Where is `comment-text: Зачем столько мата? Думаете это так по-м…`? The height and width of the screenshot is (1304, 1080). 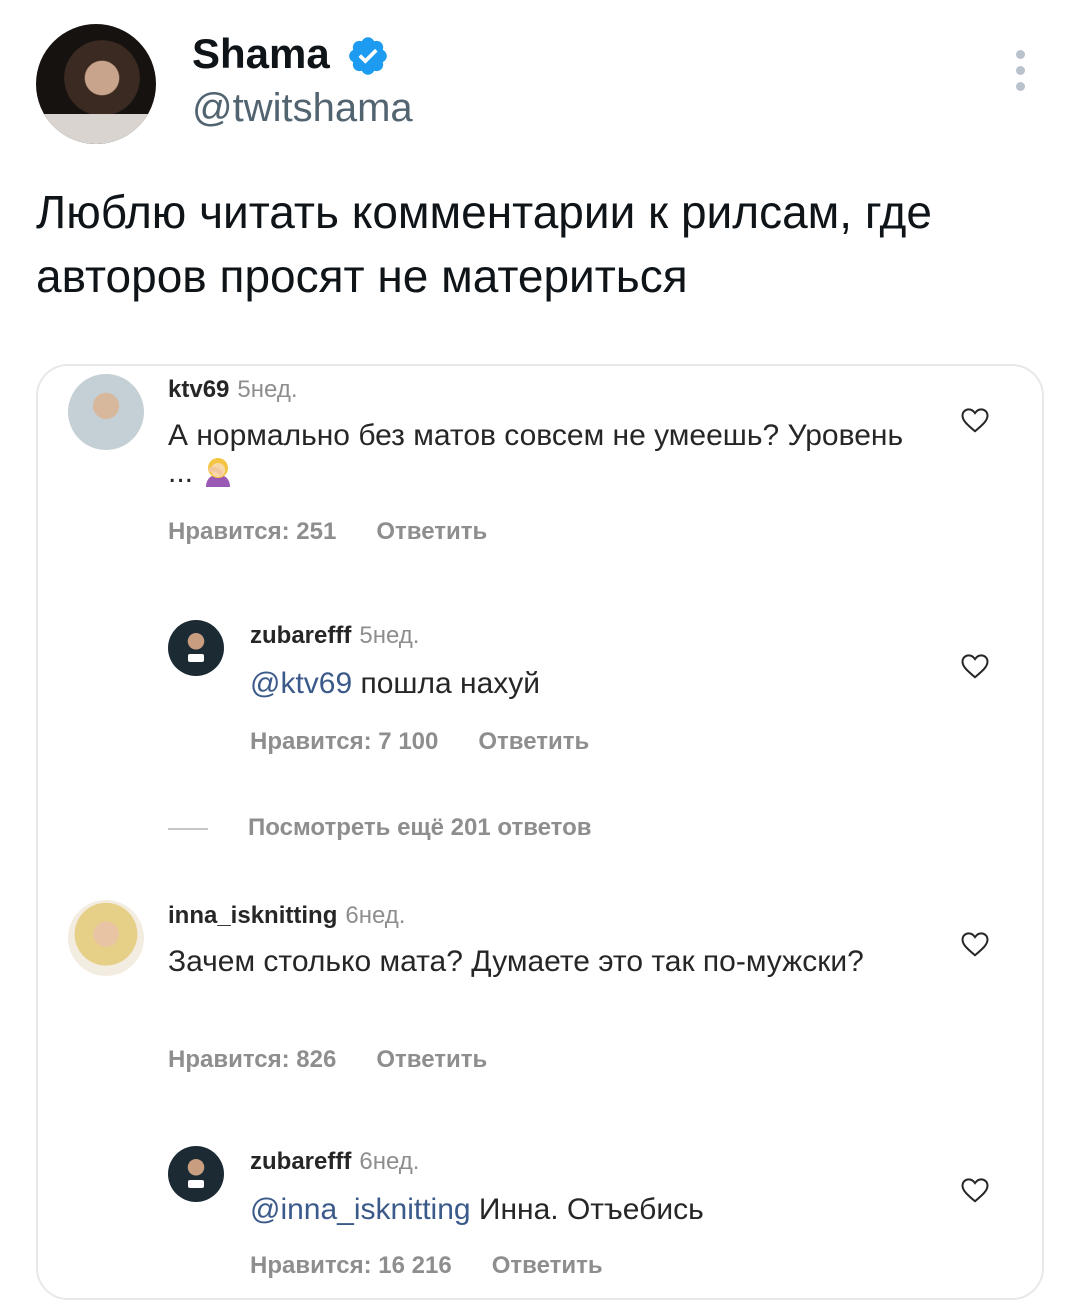 comment-text: Зачем столько мата? Думаете это так по-м… is located at coordinates (516, 961).